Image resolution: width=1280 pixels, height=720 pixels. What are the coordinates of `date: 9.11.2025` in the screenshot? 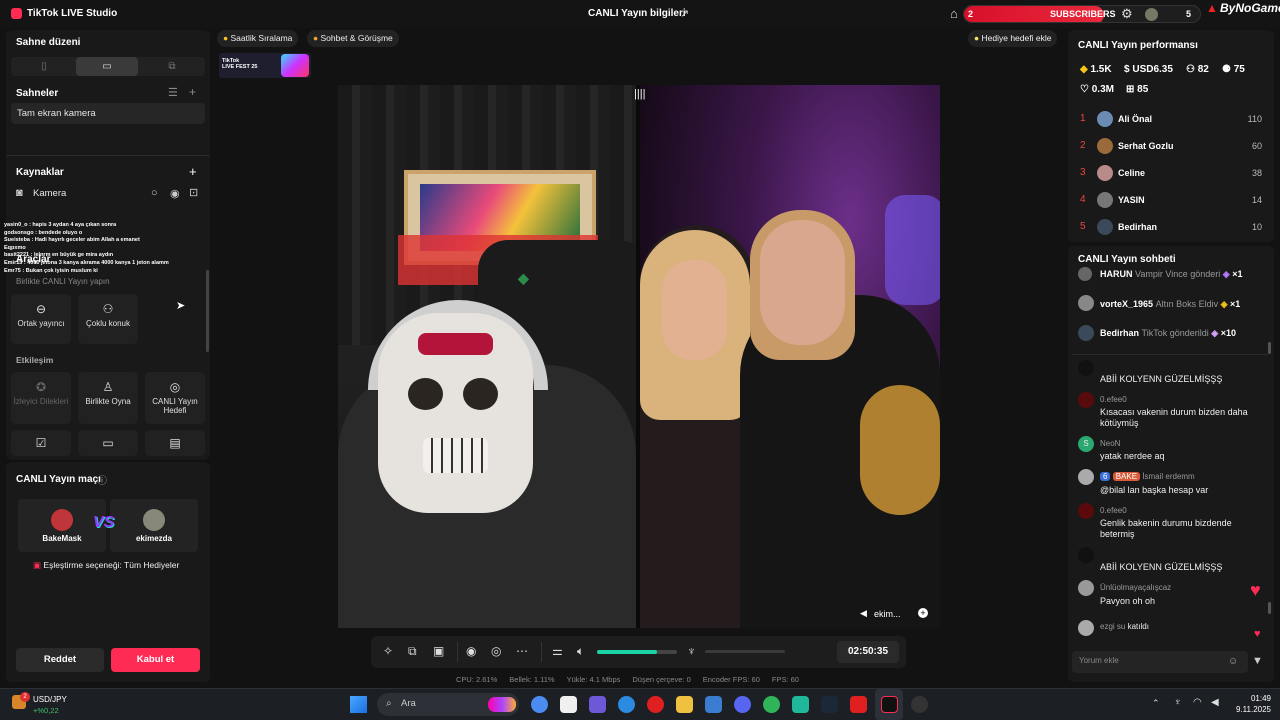 It's located at (1253, 709).